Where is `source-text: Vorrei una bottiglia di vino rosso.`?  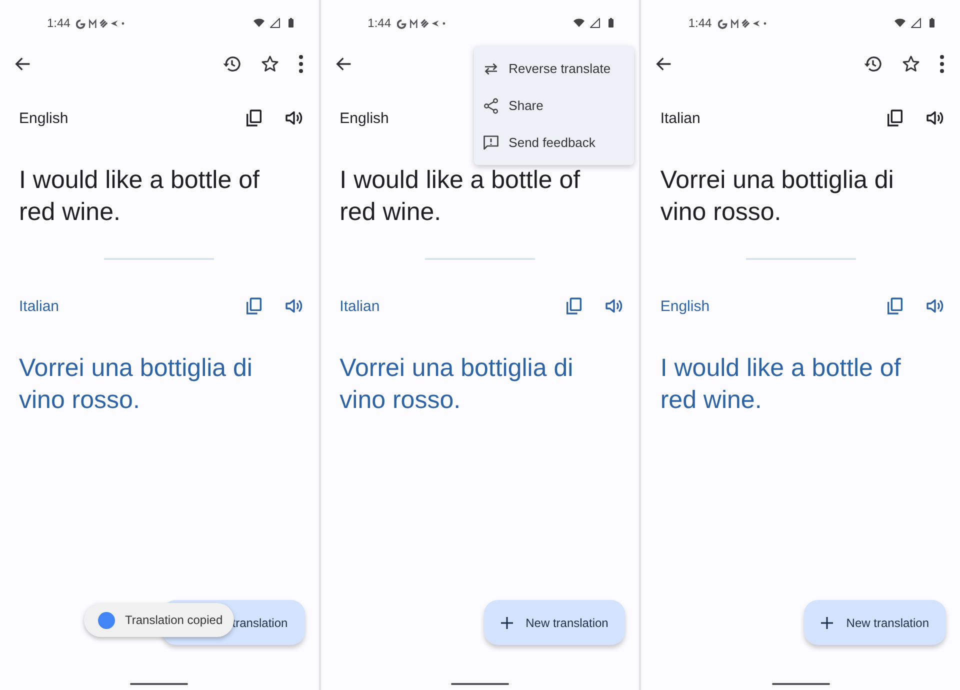
source-text: Vorrei una bottiglia di vino rosso. is located at coordinates (777, 196).